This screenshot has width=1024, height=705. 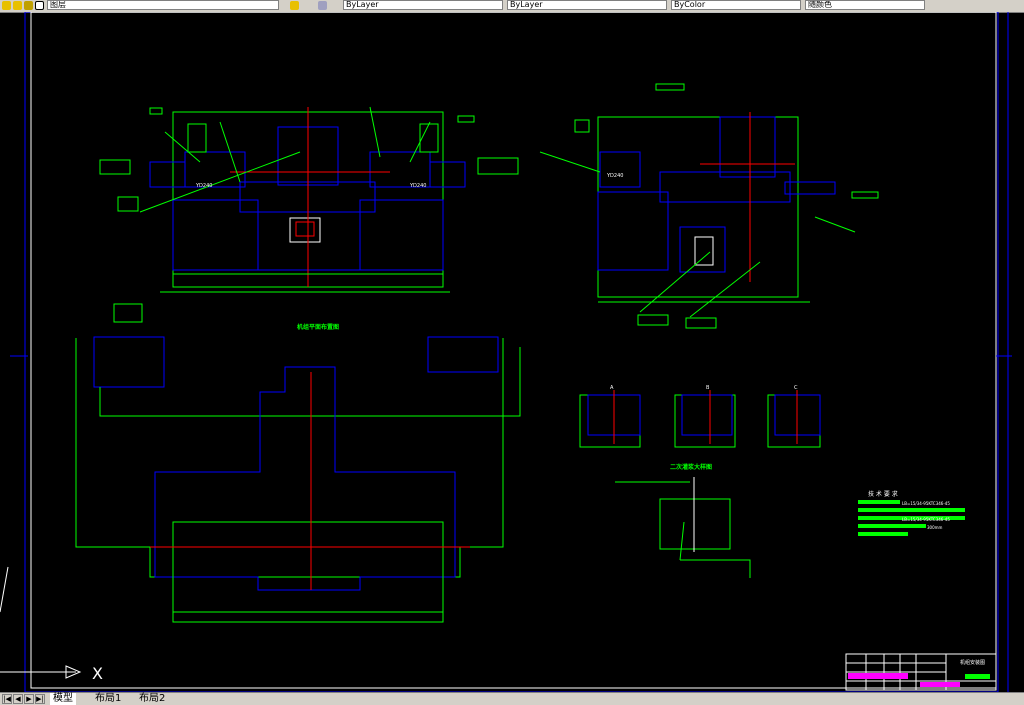 I want to click on tab-model: 模型, so click(x=63, y=699).